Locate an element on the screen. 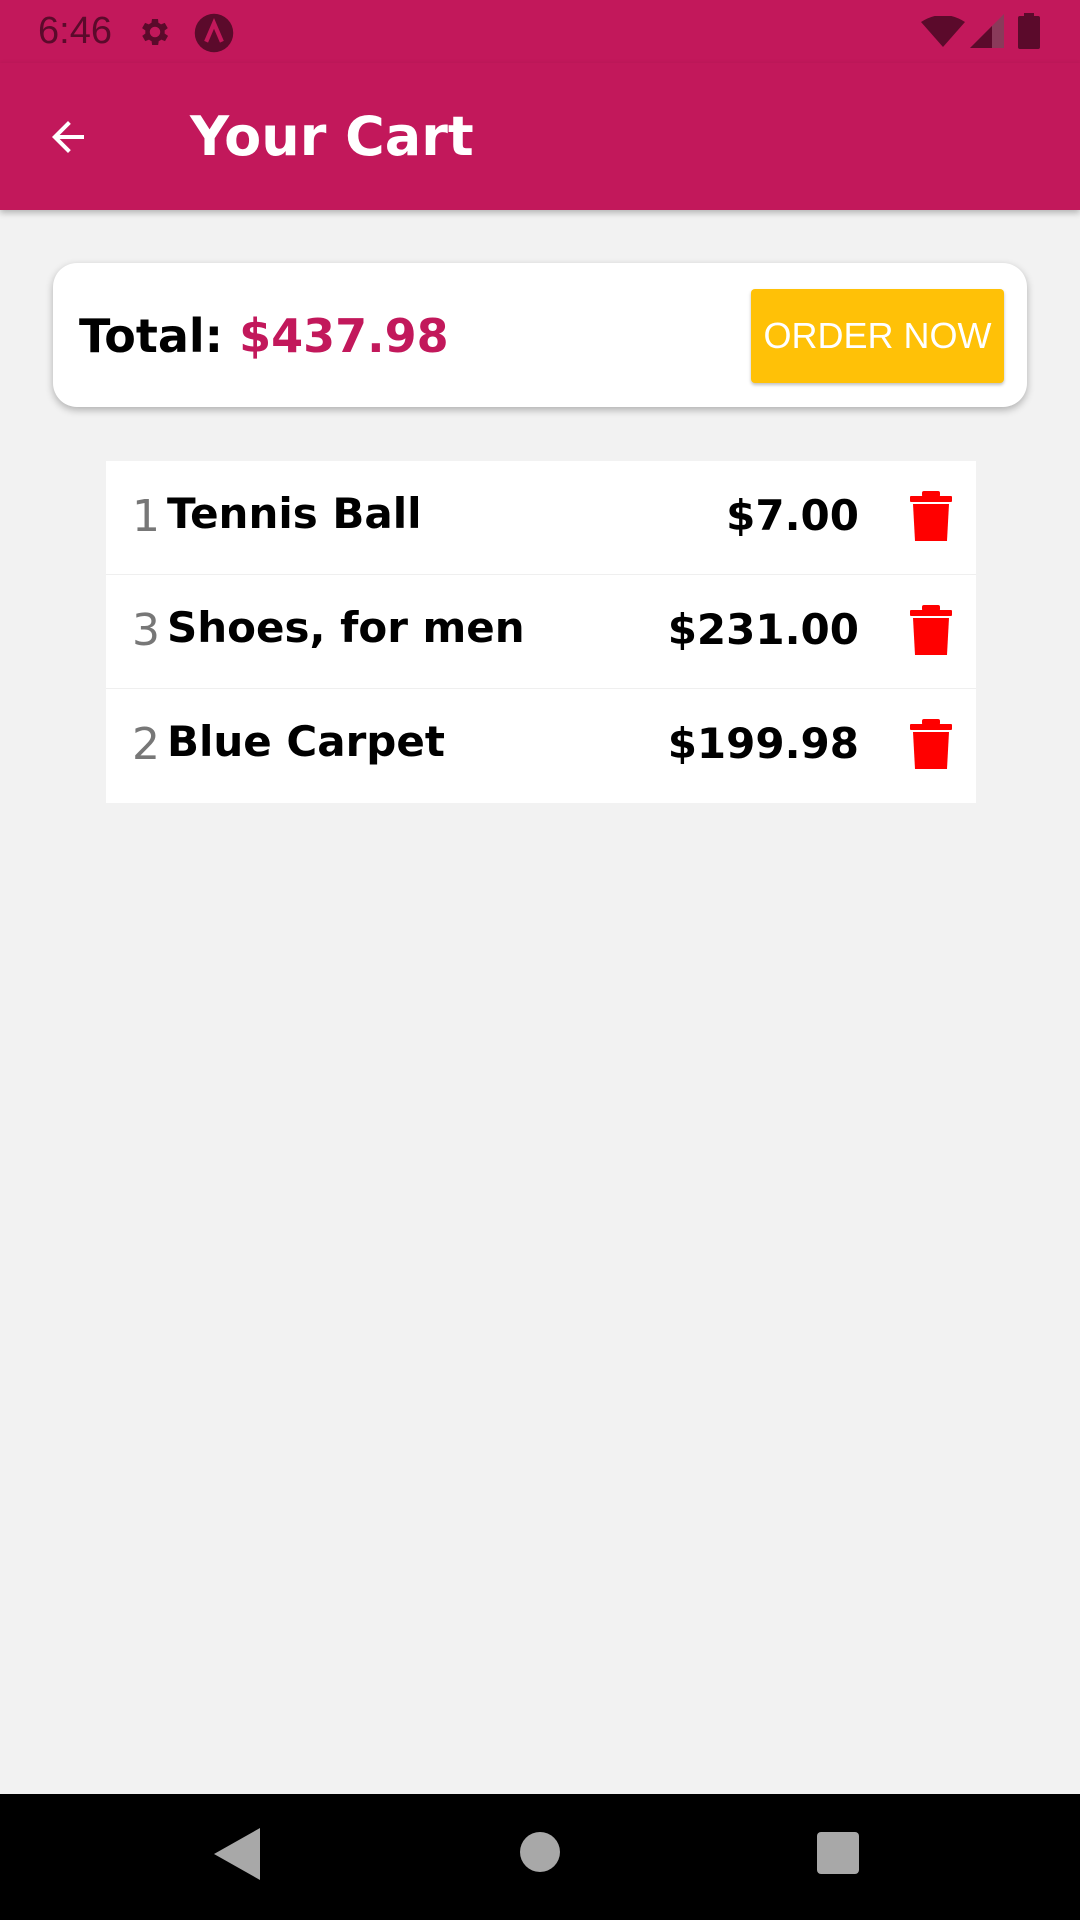 Image resolution: width=1080 pixels, height=1920 pixels. status-time: 6:46 is located at coordinates (75, 31).